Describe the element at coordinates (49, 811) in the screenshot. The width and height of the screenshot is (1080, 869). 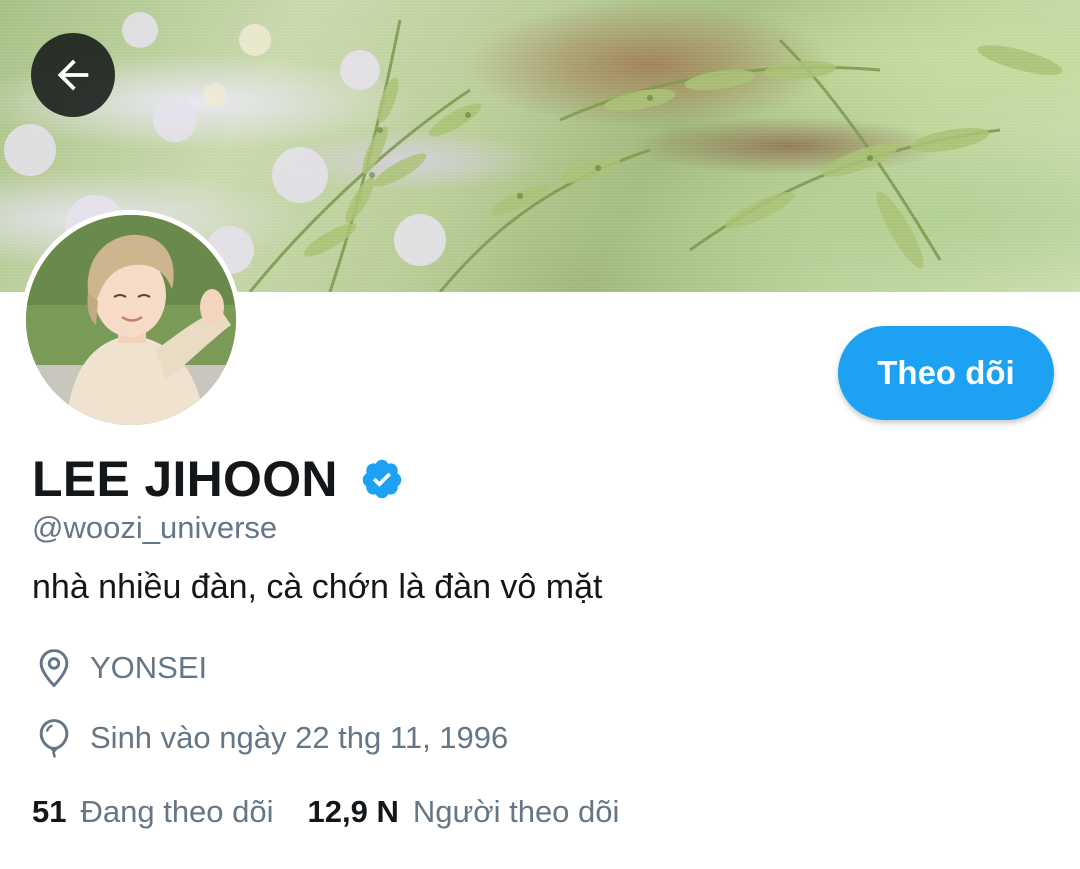
I see `following-count: 51` at that location.